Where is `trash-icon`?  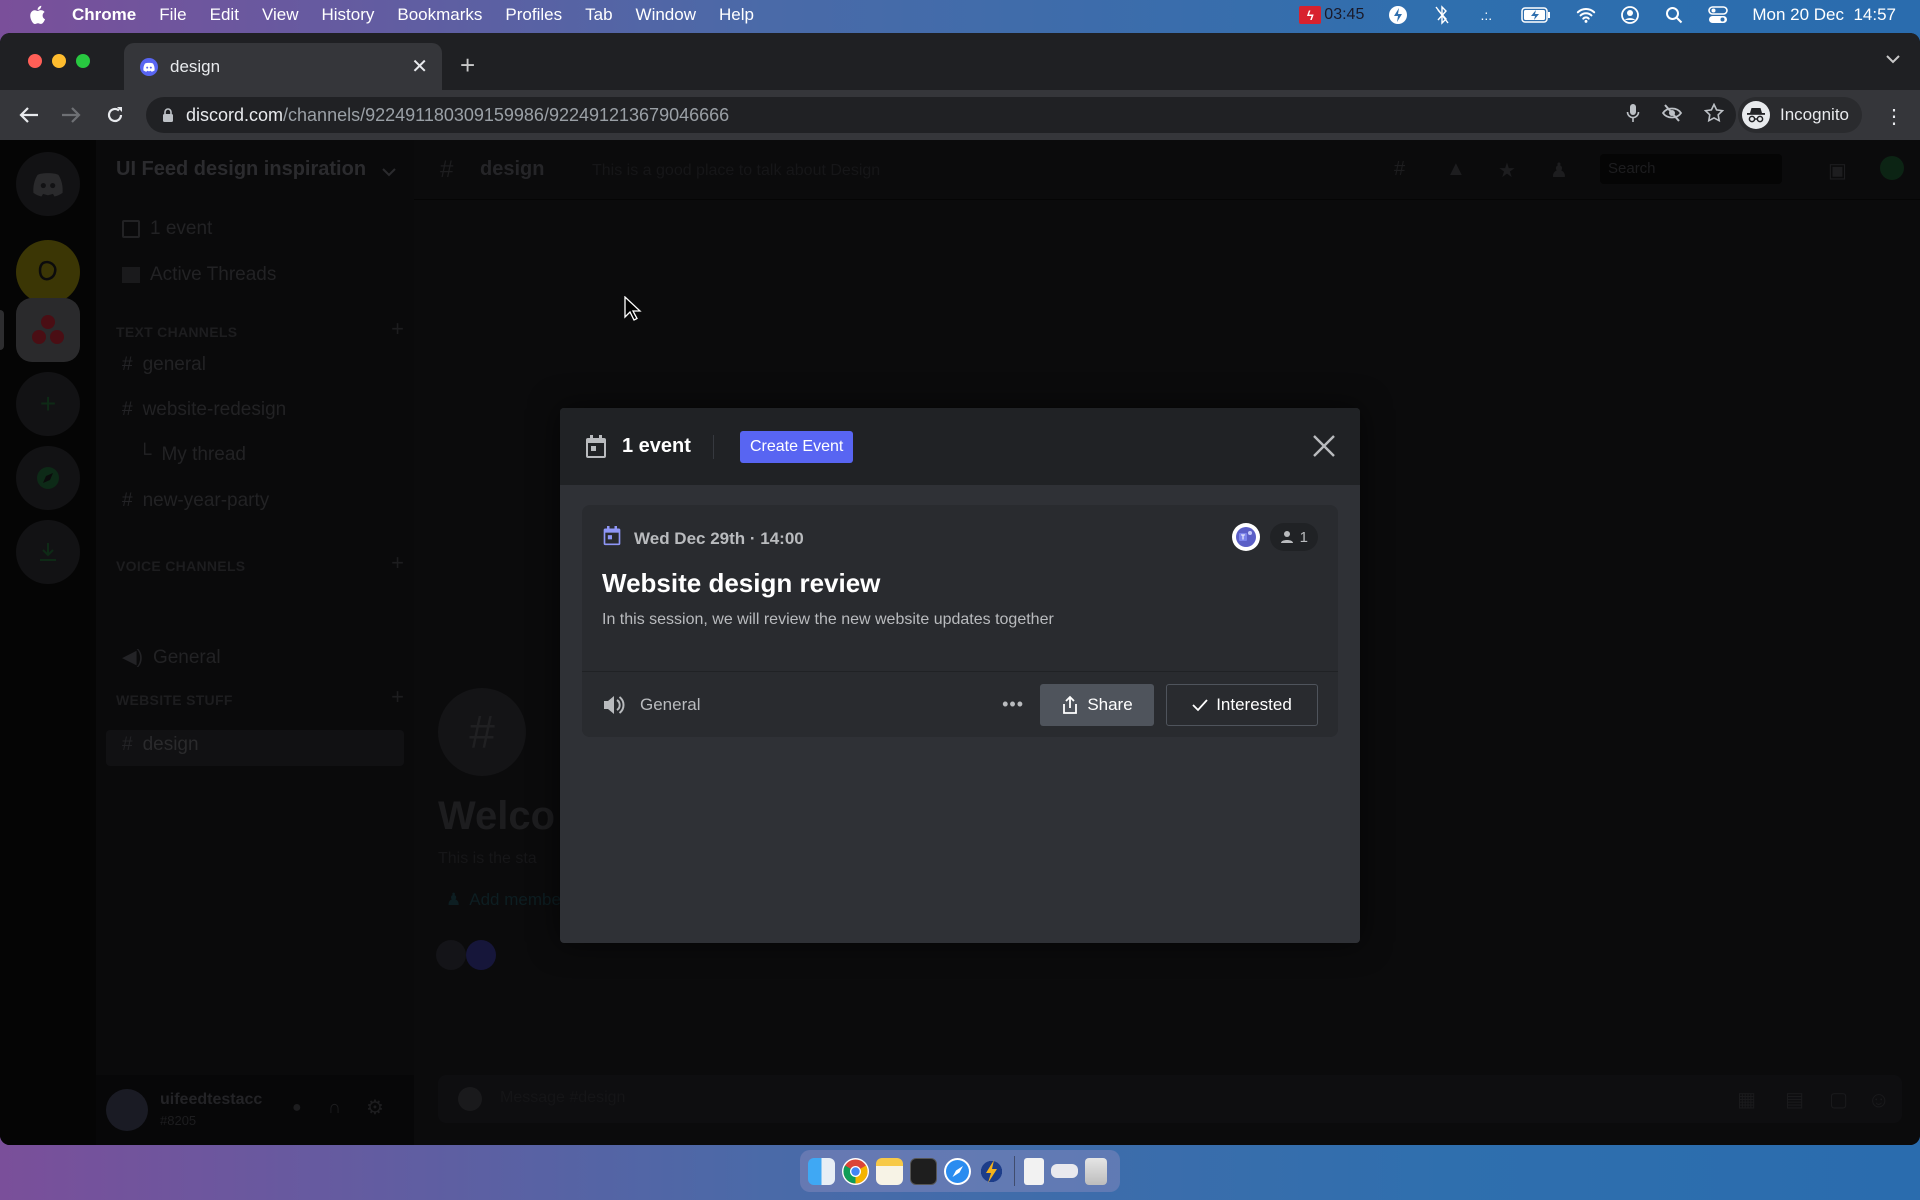
trash-icon is located at coordinates (1096, 1171).